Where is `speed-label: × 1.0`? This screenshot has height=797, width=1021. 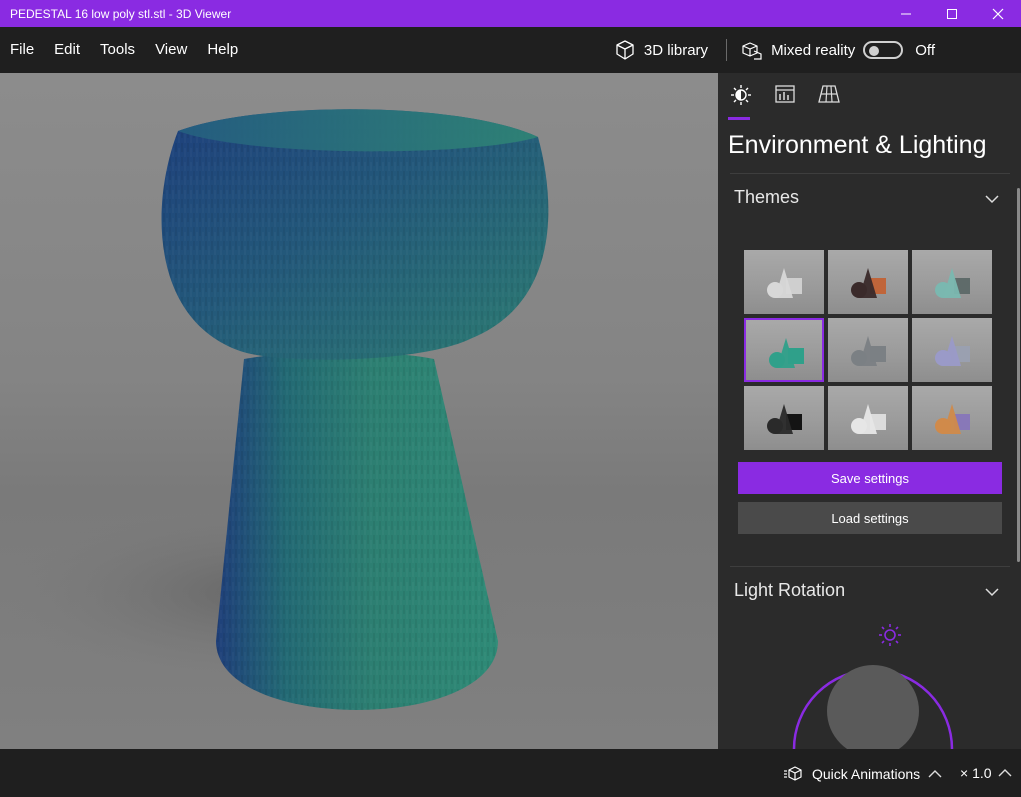
speed-label: × 1.0 is located at coordinates (976, 773).